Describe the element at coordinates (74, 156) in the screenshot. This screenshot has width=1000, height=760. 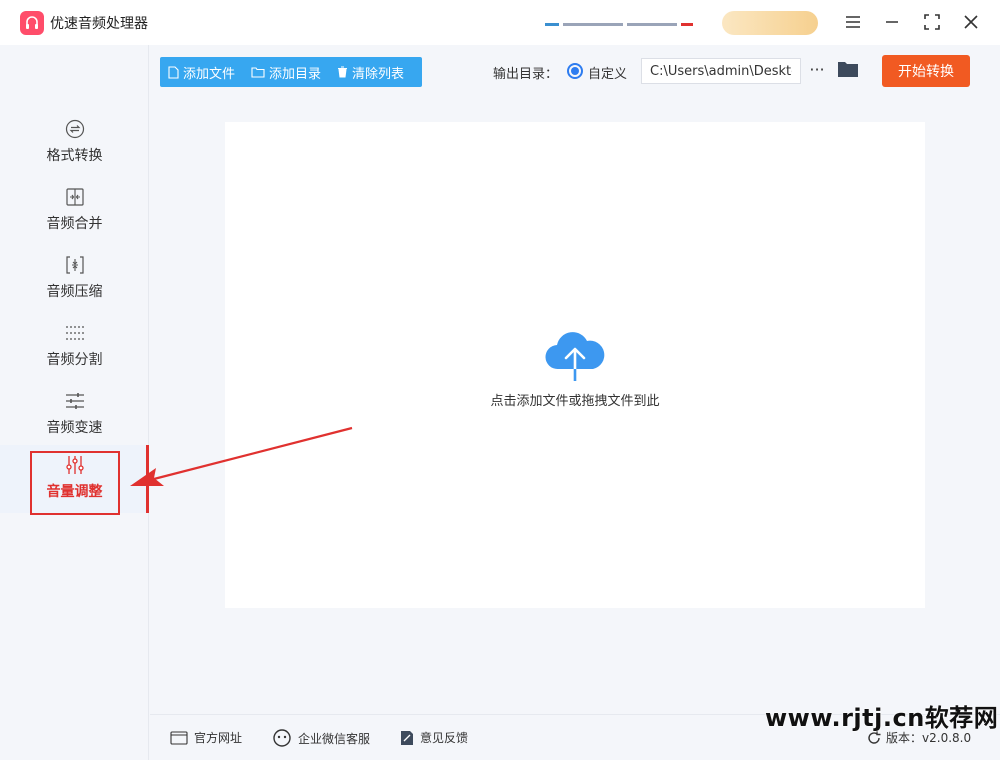
I see `sidebar-item-label: 格式转换` at that location.